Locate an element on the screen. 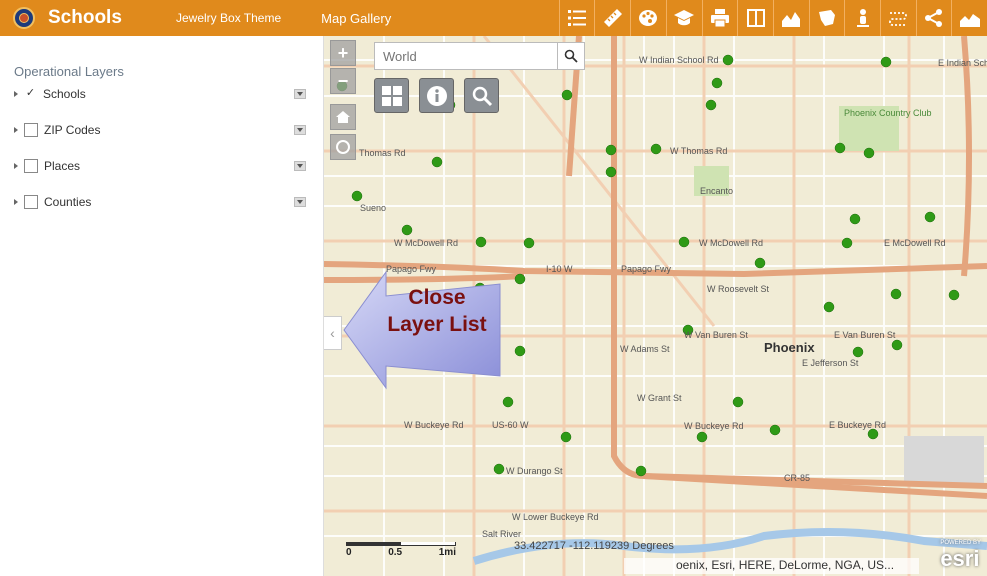 The height and width of the screenshot is (576, 987). esri-brand-text: esri is located at coordinates (960, 558).